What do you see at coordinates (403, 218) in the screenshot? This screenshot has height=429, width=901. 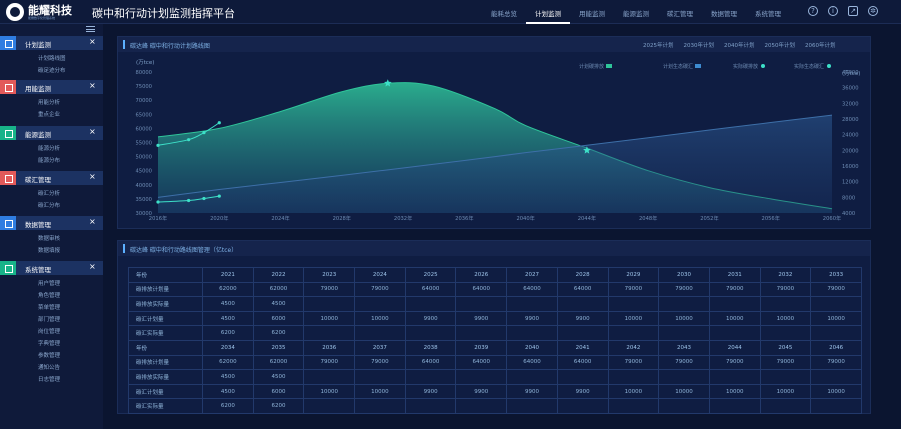 I see `x-tick-label: 2032年` at bounding box center [403, 218].